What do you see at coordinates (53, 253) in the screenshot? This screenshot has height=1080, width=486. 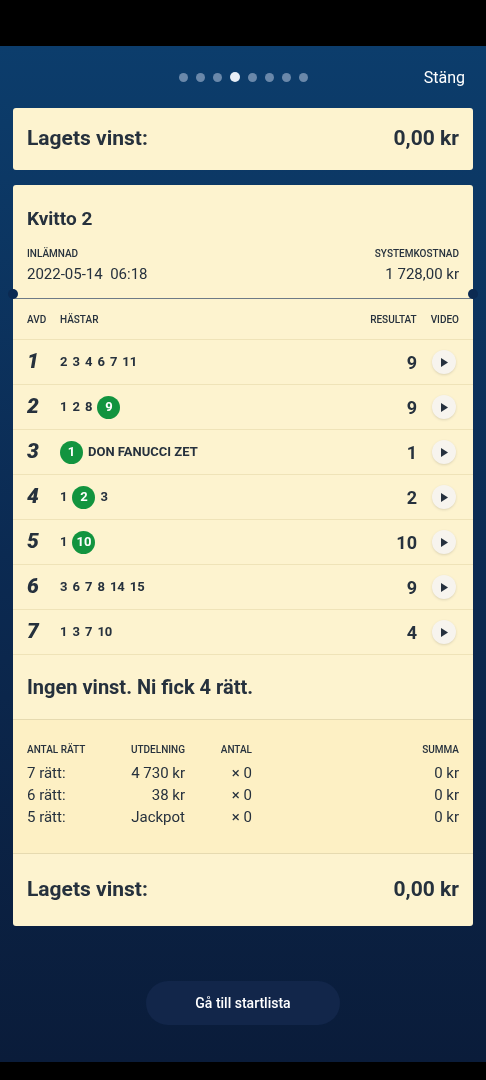 I see `meta-label: INLÄMNAD` at bounding box center [53, 253].